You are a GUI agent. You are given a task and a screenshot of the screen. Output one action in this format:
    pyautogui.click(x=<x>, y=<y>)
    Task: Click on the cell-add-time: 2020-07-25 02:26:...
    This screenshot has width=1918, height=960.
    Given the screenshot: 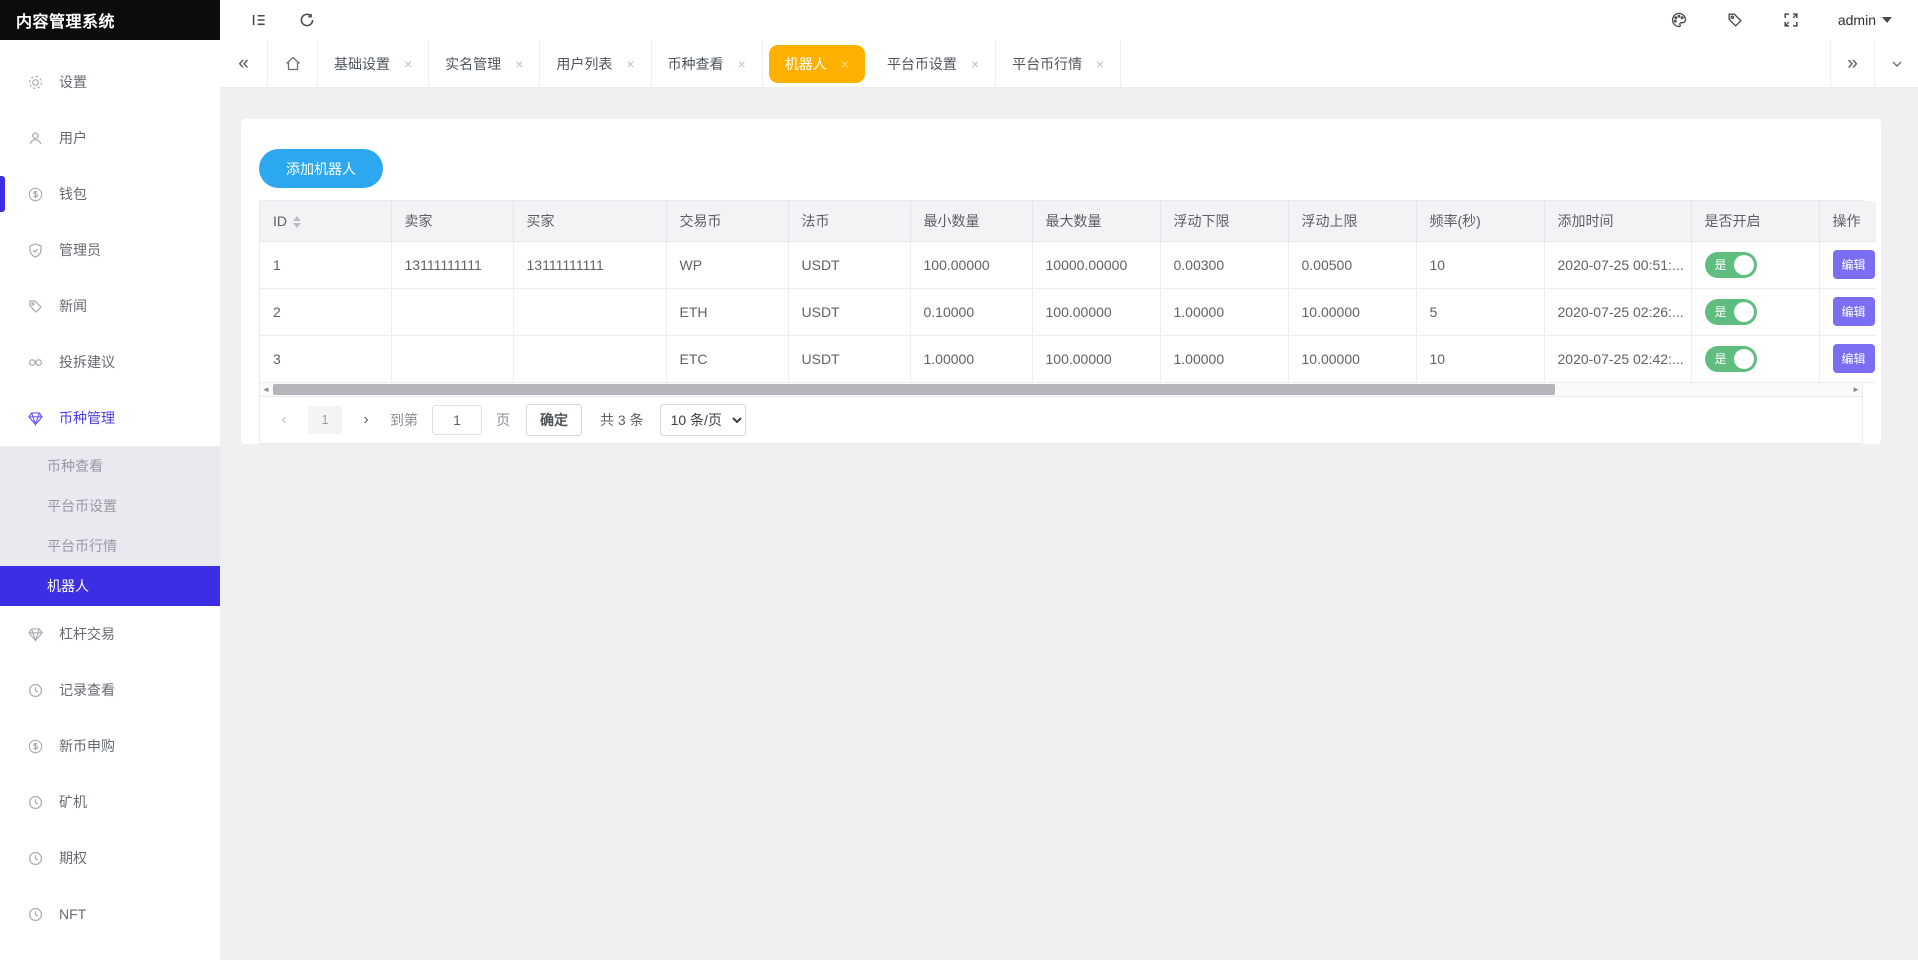 What is the action you would take?
    pyautogui.click(x=1618, y=312)
    